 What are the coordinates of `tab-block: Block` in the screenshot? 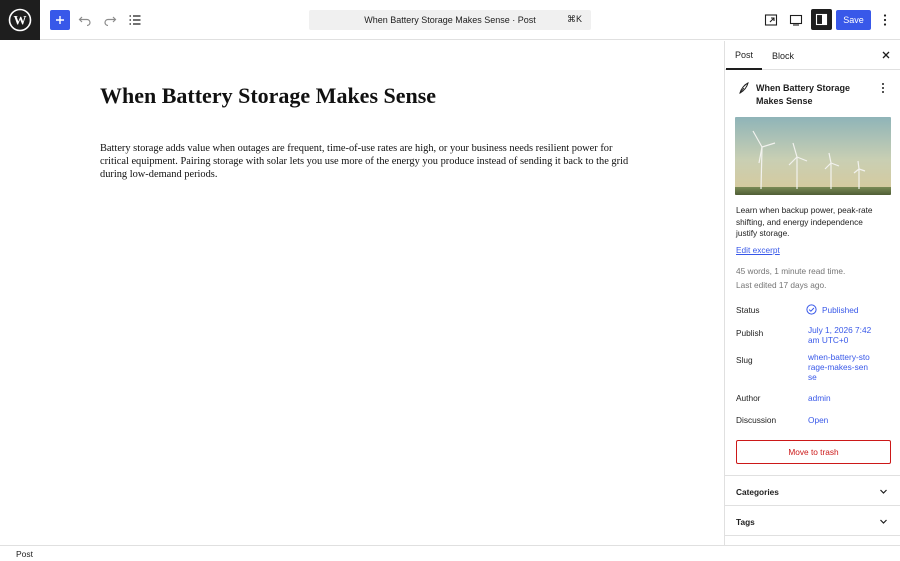 It's located at (783, 55).